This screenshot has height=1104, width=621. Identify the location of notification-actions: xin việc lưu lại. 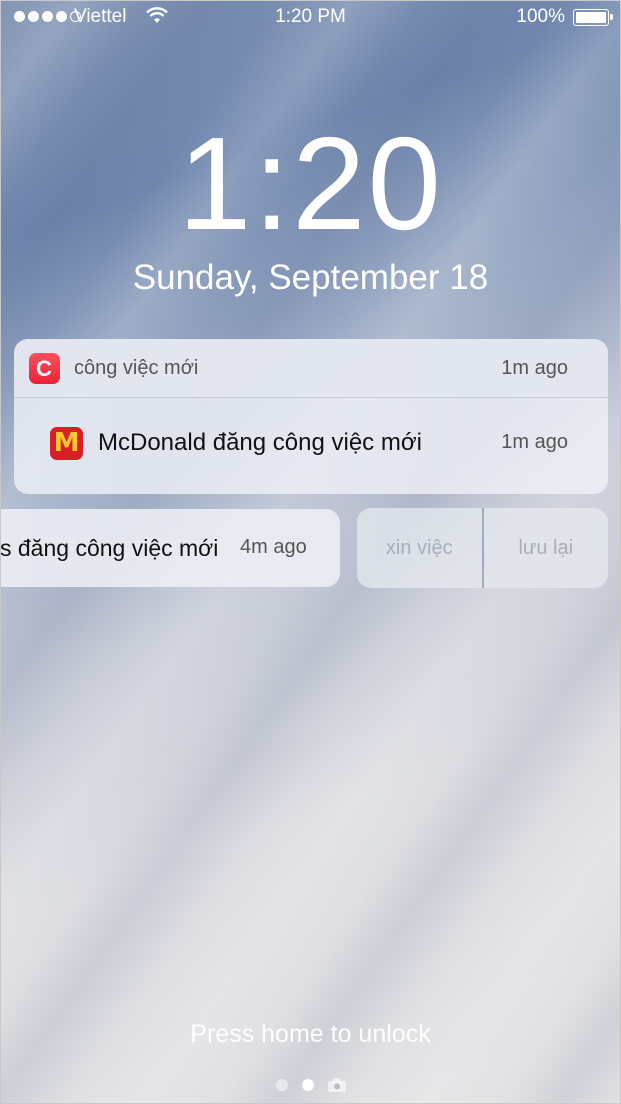
(482, 548).